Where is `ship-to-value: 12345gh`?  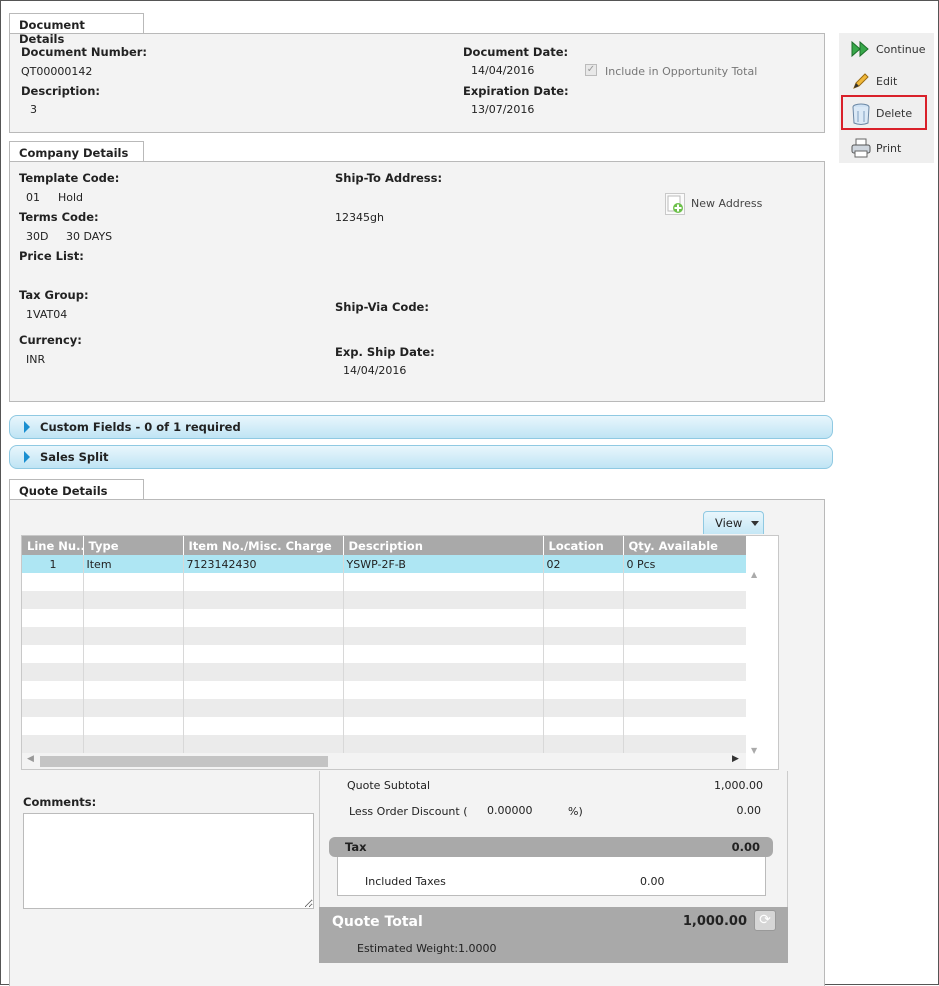 ship-to-value: 12345gh is located at coordinates (359, 217).